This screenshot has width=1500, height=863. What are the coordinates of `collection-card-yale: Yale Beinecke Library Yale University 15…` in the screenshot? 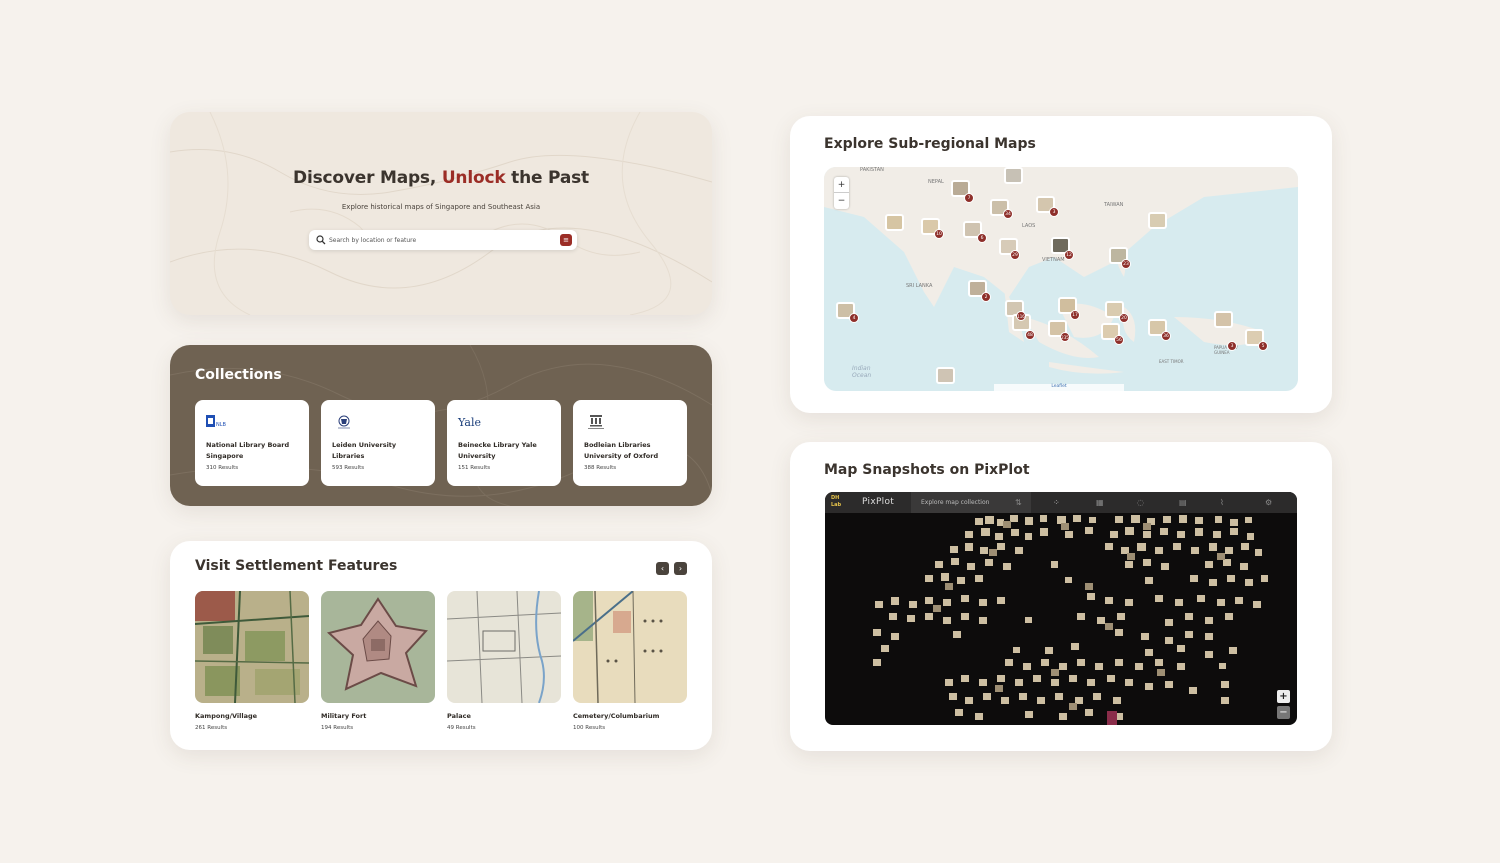 It's located at (504, 443).